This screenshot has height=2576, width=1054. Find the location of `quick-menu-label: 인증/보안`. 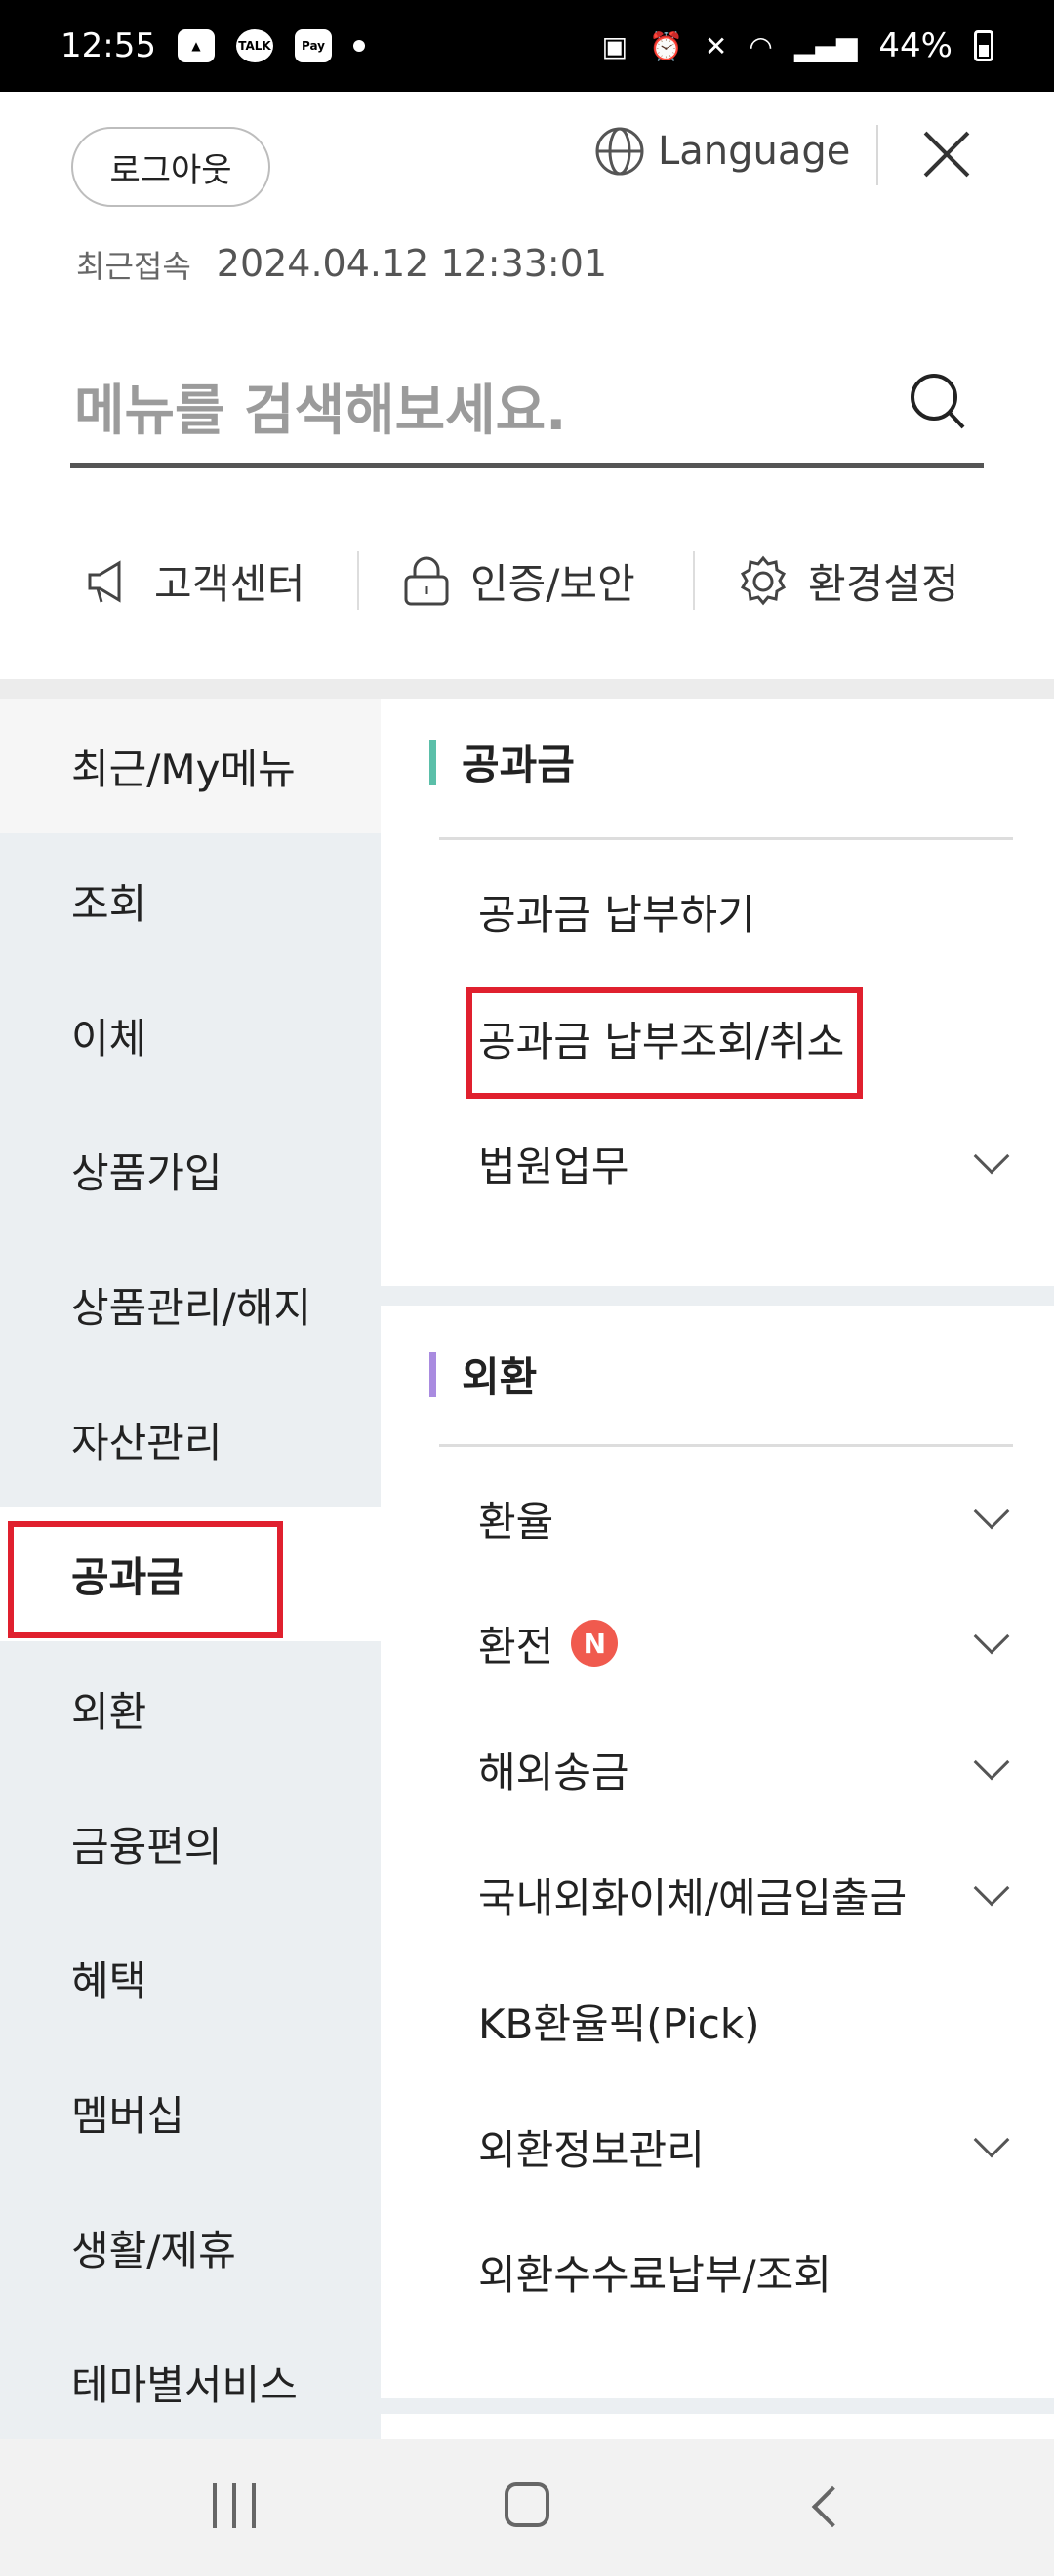

quick-menu-label: 인증/보안 is located at coordinates (552, 584).